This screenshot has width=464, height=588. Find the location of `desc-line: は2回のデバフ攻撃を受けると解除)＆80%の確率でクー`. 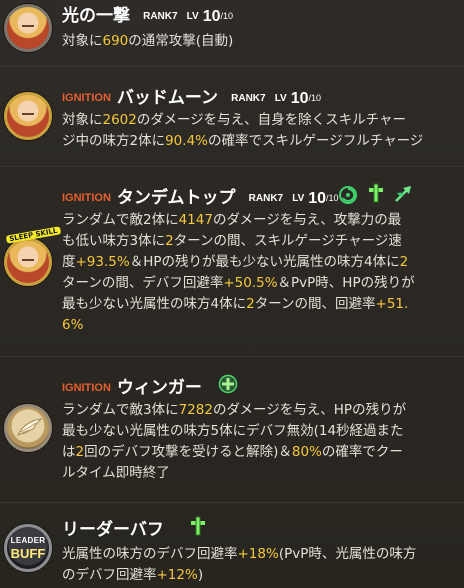

desc-line: は2回のデバフ攻撃を受けると解除)＆80%の確率でクー is located at coordinates (232, 452).